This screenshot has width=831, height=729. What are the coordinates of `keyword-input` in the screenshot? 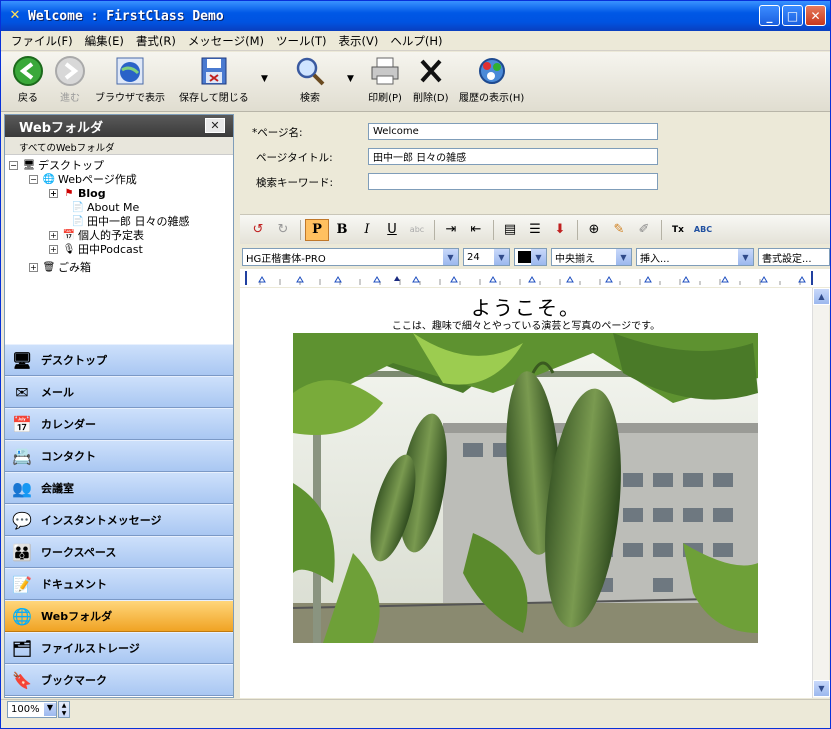 It's located at (513, 181).